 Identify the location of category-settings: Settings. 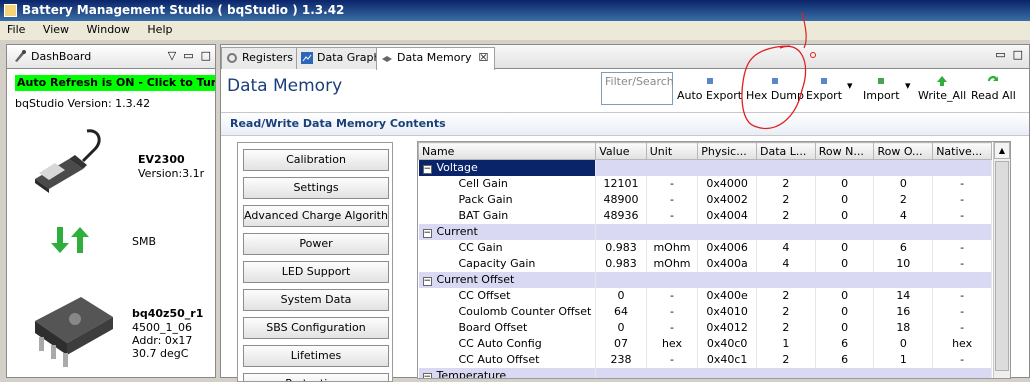
(316, 188).